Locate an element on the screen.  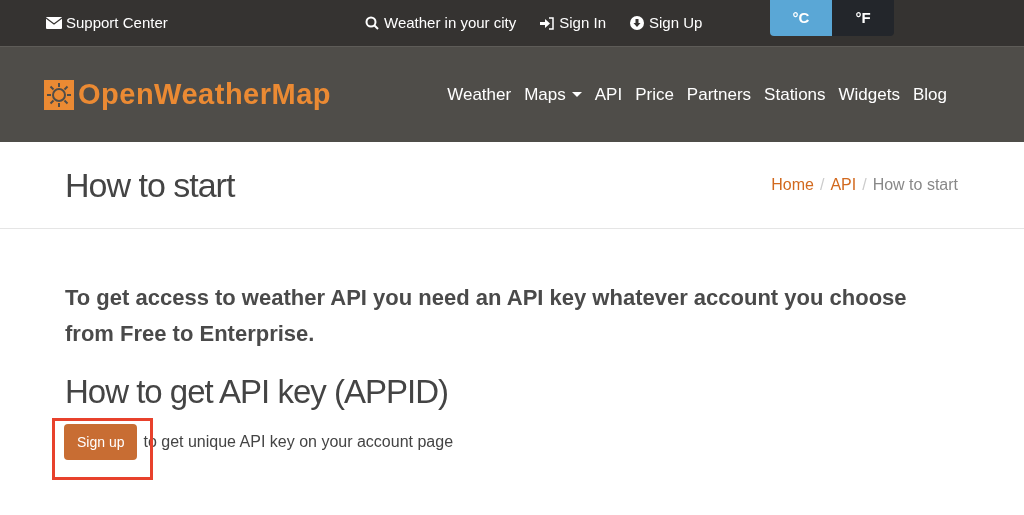
nav-link: API is located at coordinates (608, 94).